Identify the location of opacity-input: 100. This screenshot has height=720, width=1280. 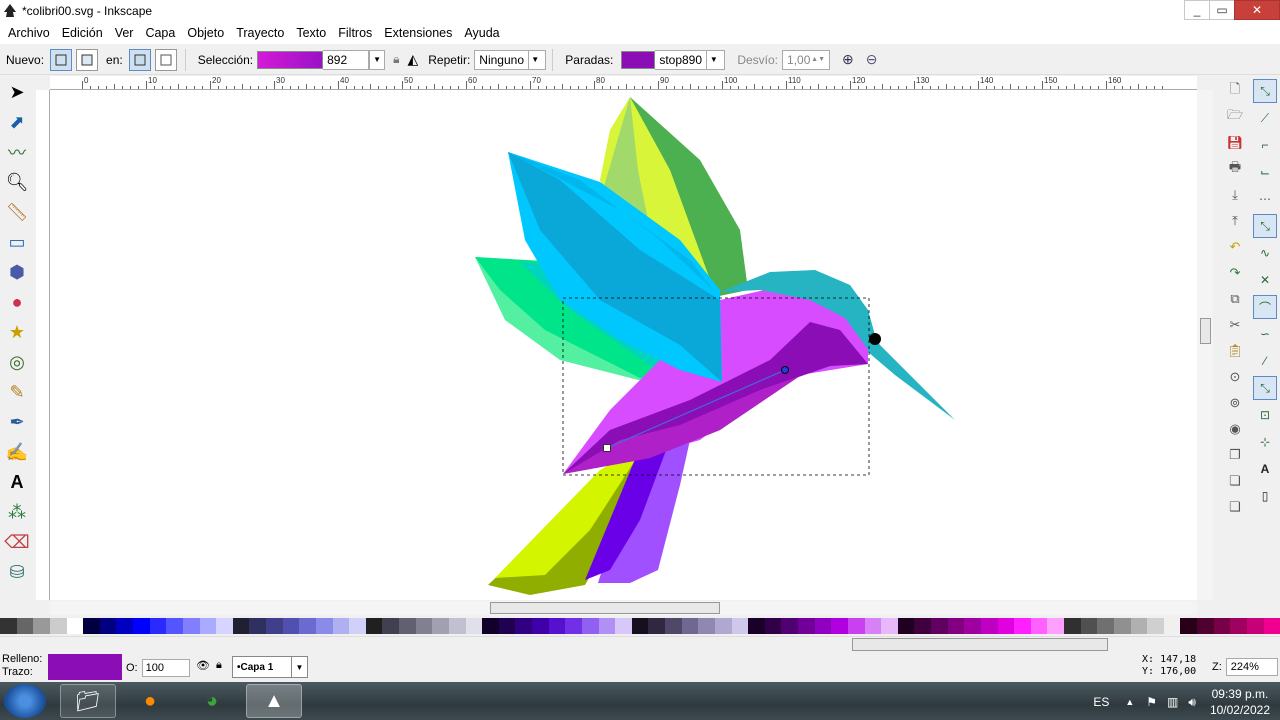
(165, 668).